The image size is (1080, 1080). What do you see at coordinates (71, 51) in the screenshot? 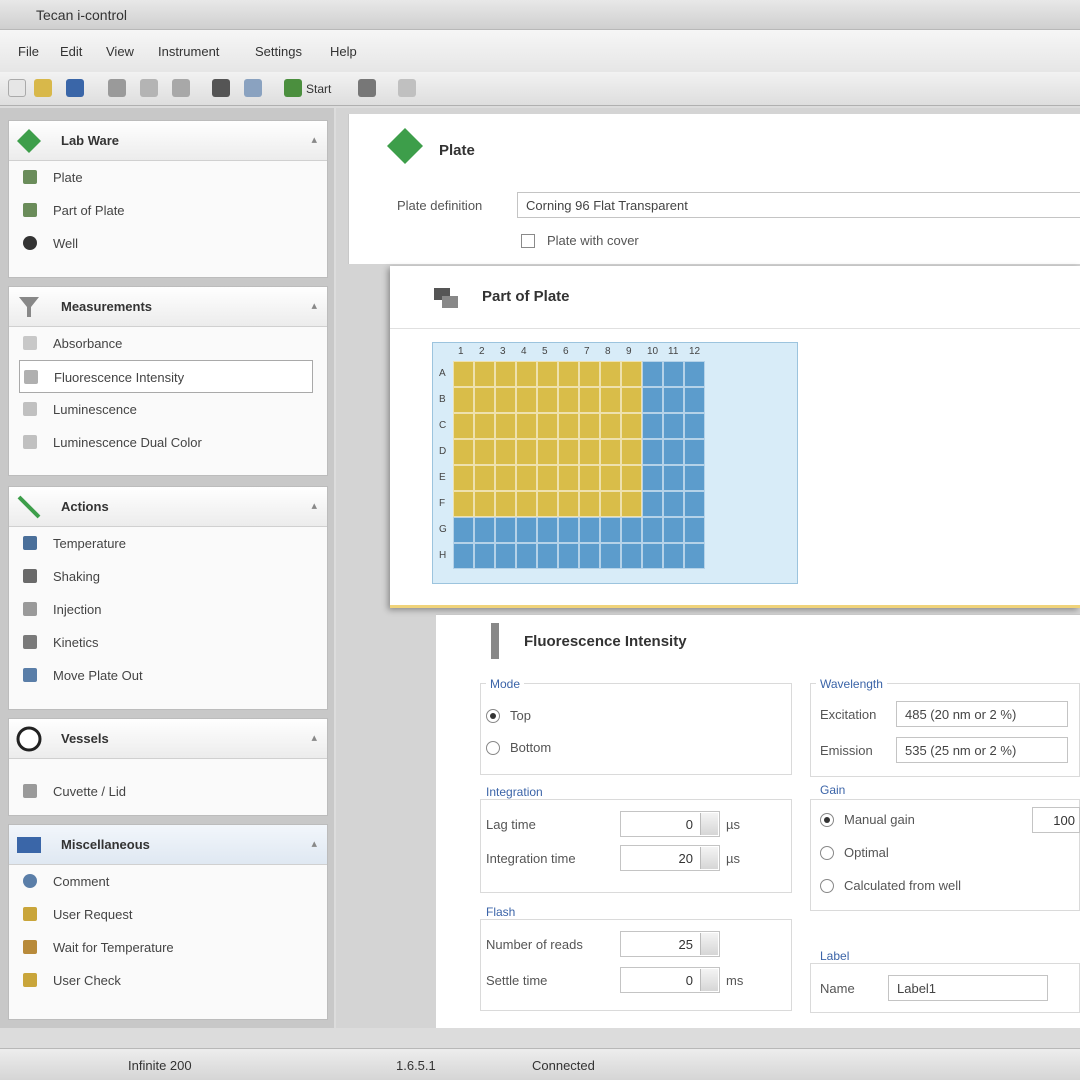
I see `menu-edit: Edit` at bounding box center [71, 51].